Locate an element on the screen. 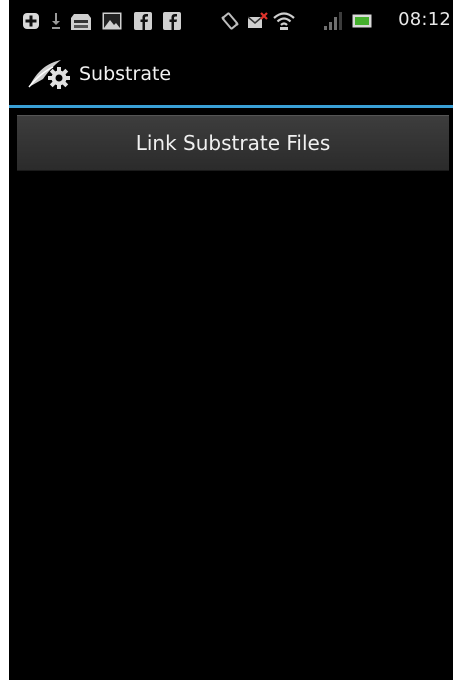 Image resolution: width=453 pixels, height=680 pixels. status-clock: 08:12 is located at coordinates (424, 19).